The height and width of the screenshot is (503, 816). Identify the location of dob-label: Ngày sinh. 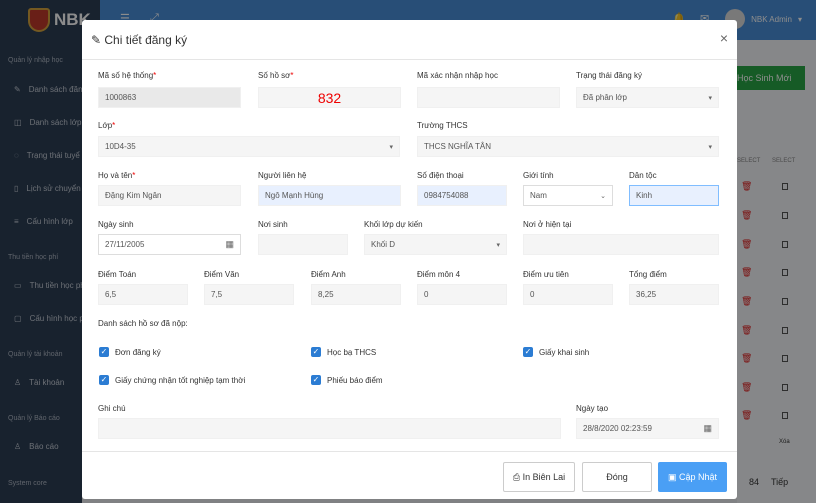
(116, 224).